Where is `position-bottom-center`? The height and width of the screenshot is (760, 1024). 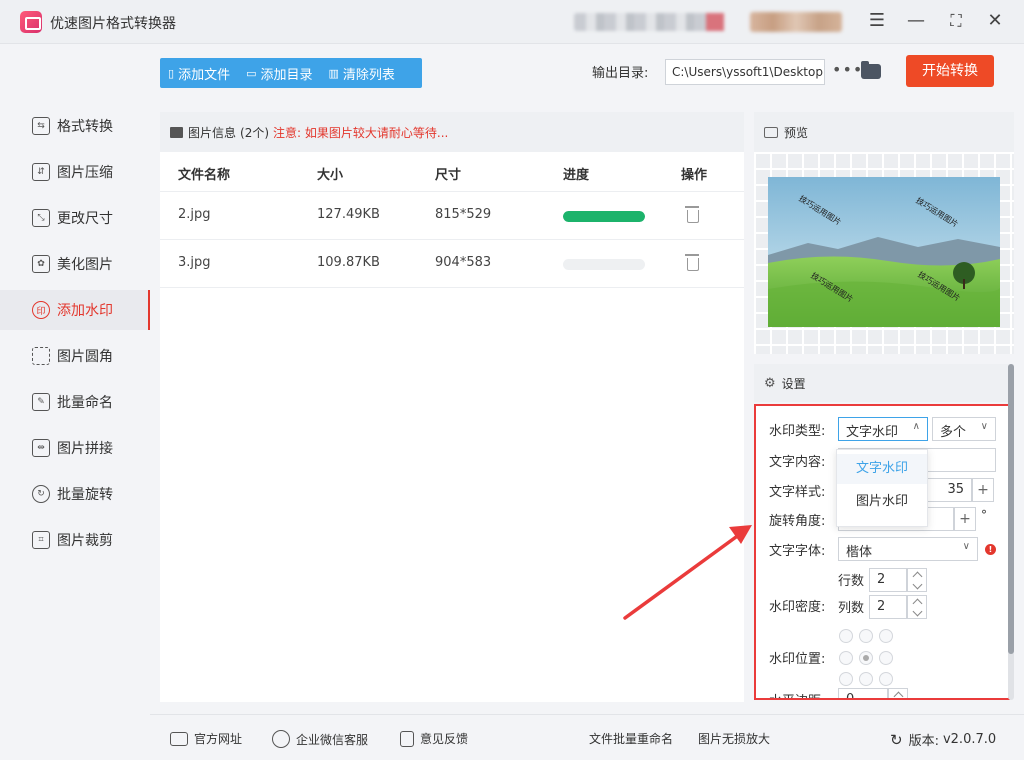
position-bottom-center is located at coordinates (866, 679).